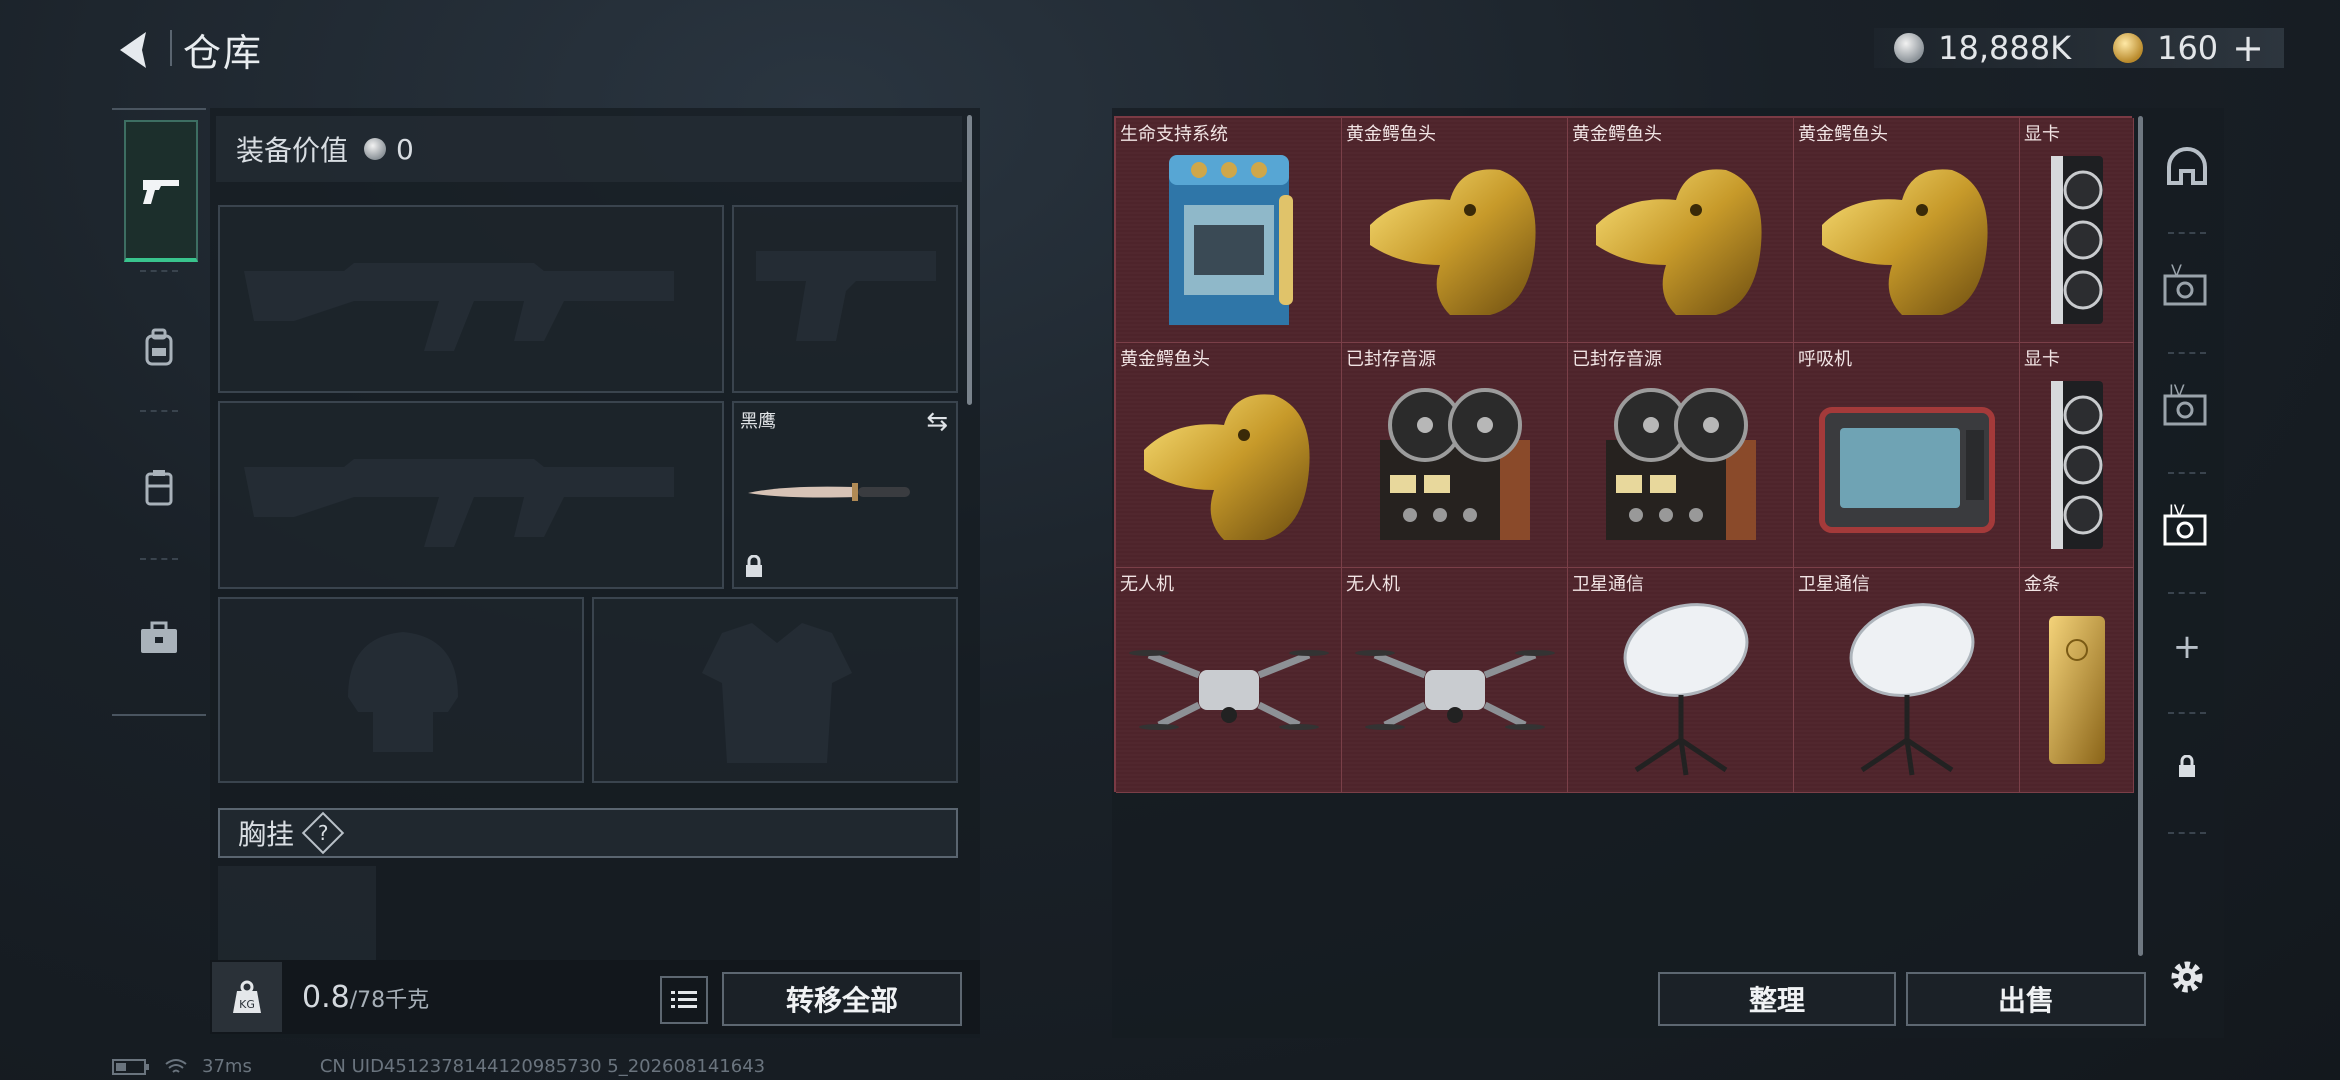 The image size is (2340, 1080). What do you see at coordinates (227, 1066) in the screenshot?
I see `ping-text: 37ms` at bounding box center [227, 1066].